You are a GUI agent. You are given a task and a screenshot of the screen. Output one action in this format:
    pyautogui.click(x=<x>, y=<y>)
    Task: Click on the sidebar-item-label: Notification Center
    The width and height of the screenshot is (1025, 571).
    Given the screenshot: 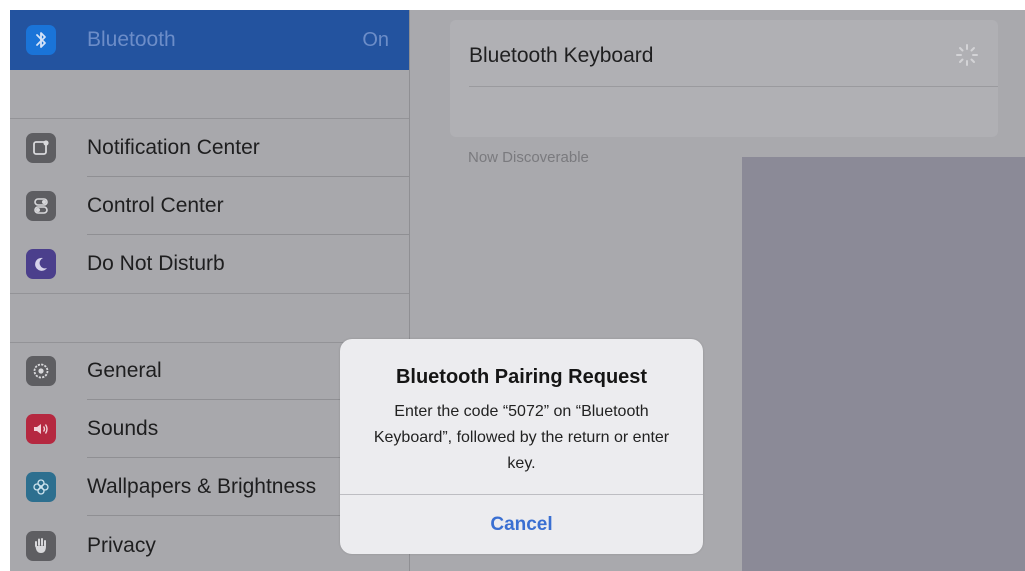 What is the action you would take?
    pyautogui.click(x=173, y=147)
    